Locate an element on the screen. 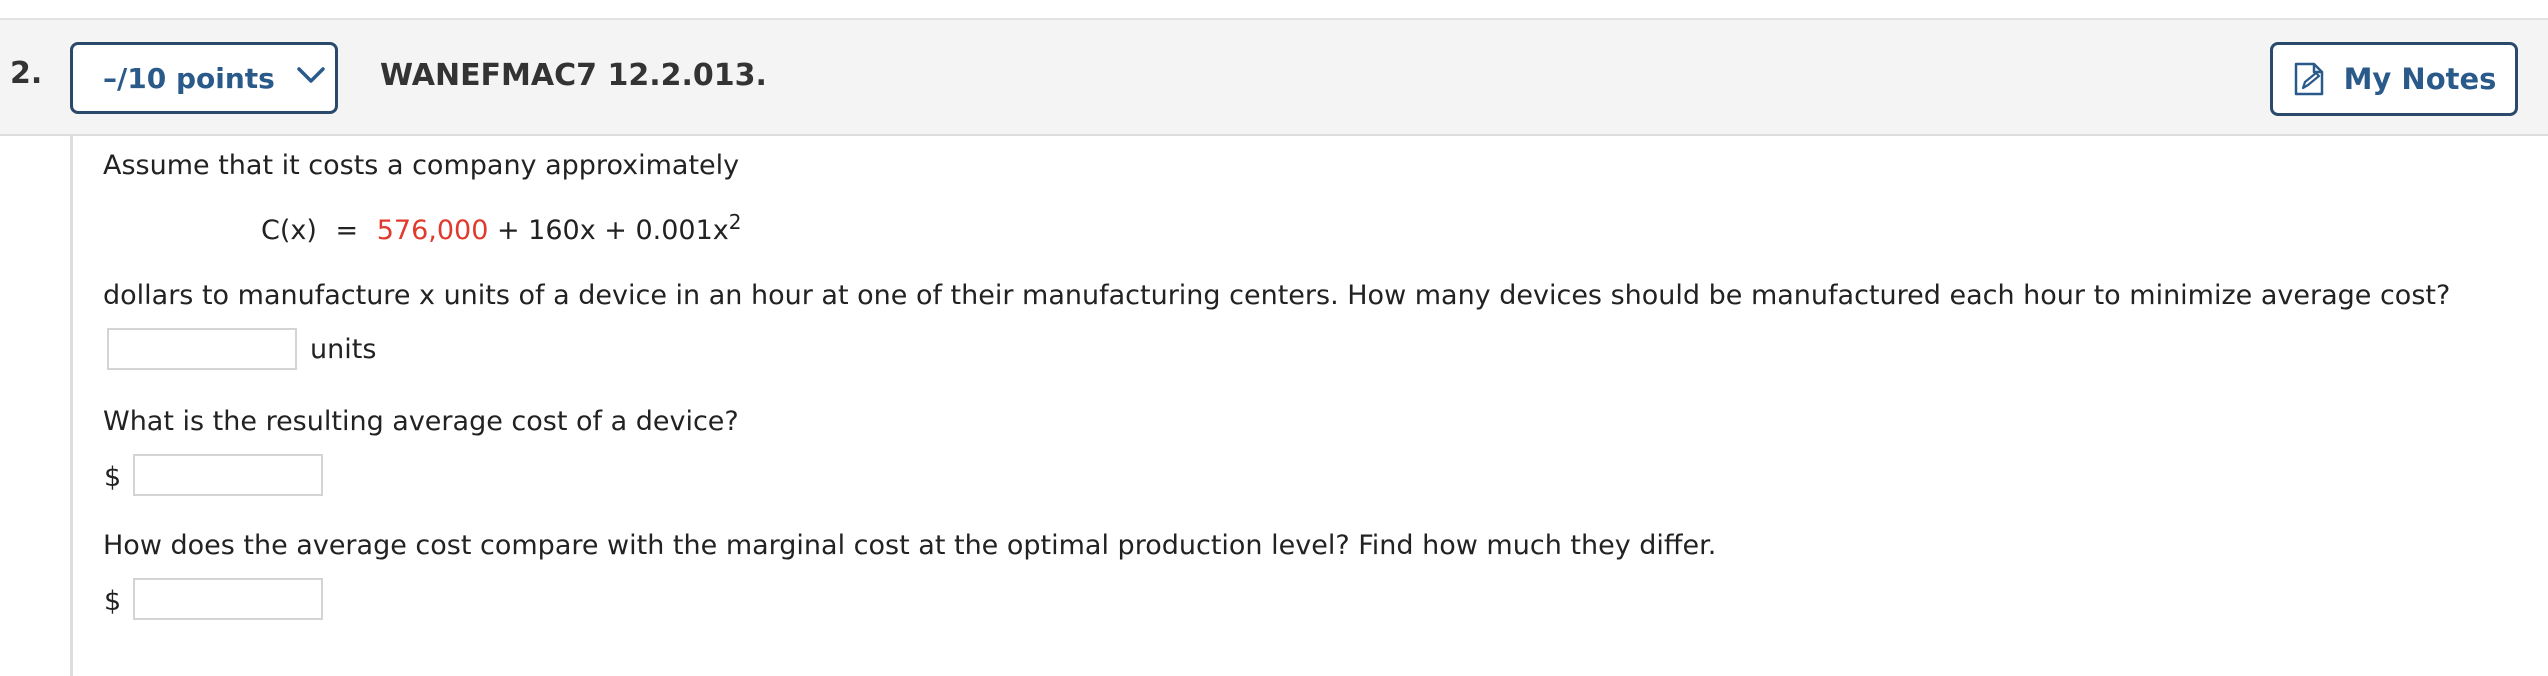 The width and height of the screenshot is (2548, 676). my-notes-label: My Notes is located at coordinates (2420, 79).